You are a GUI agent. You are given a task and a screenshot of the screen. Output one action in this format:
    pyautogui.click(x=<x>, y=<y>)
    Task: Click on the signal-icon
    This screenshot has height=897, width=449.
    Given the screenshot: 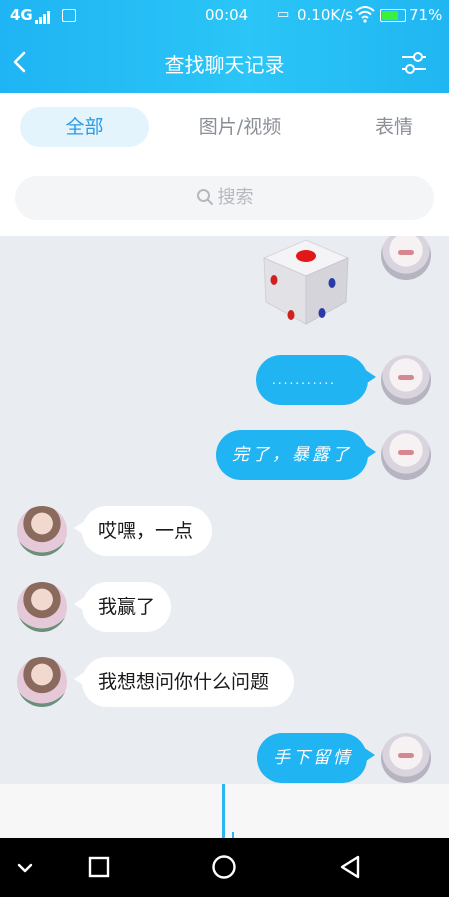 What is the action you would take?
    pyautogui.click(x=42, y=15)
    